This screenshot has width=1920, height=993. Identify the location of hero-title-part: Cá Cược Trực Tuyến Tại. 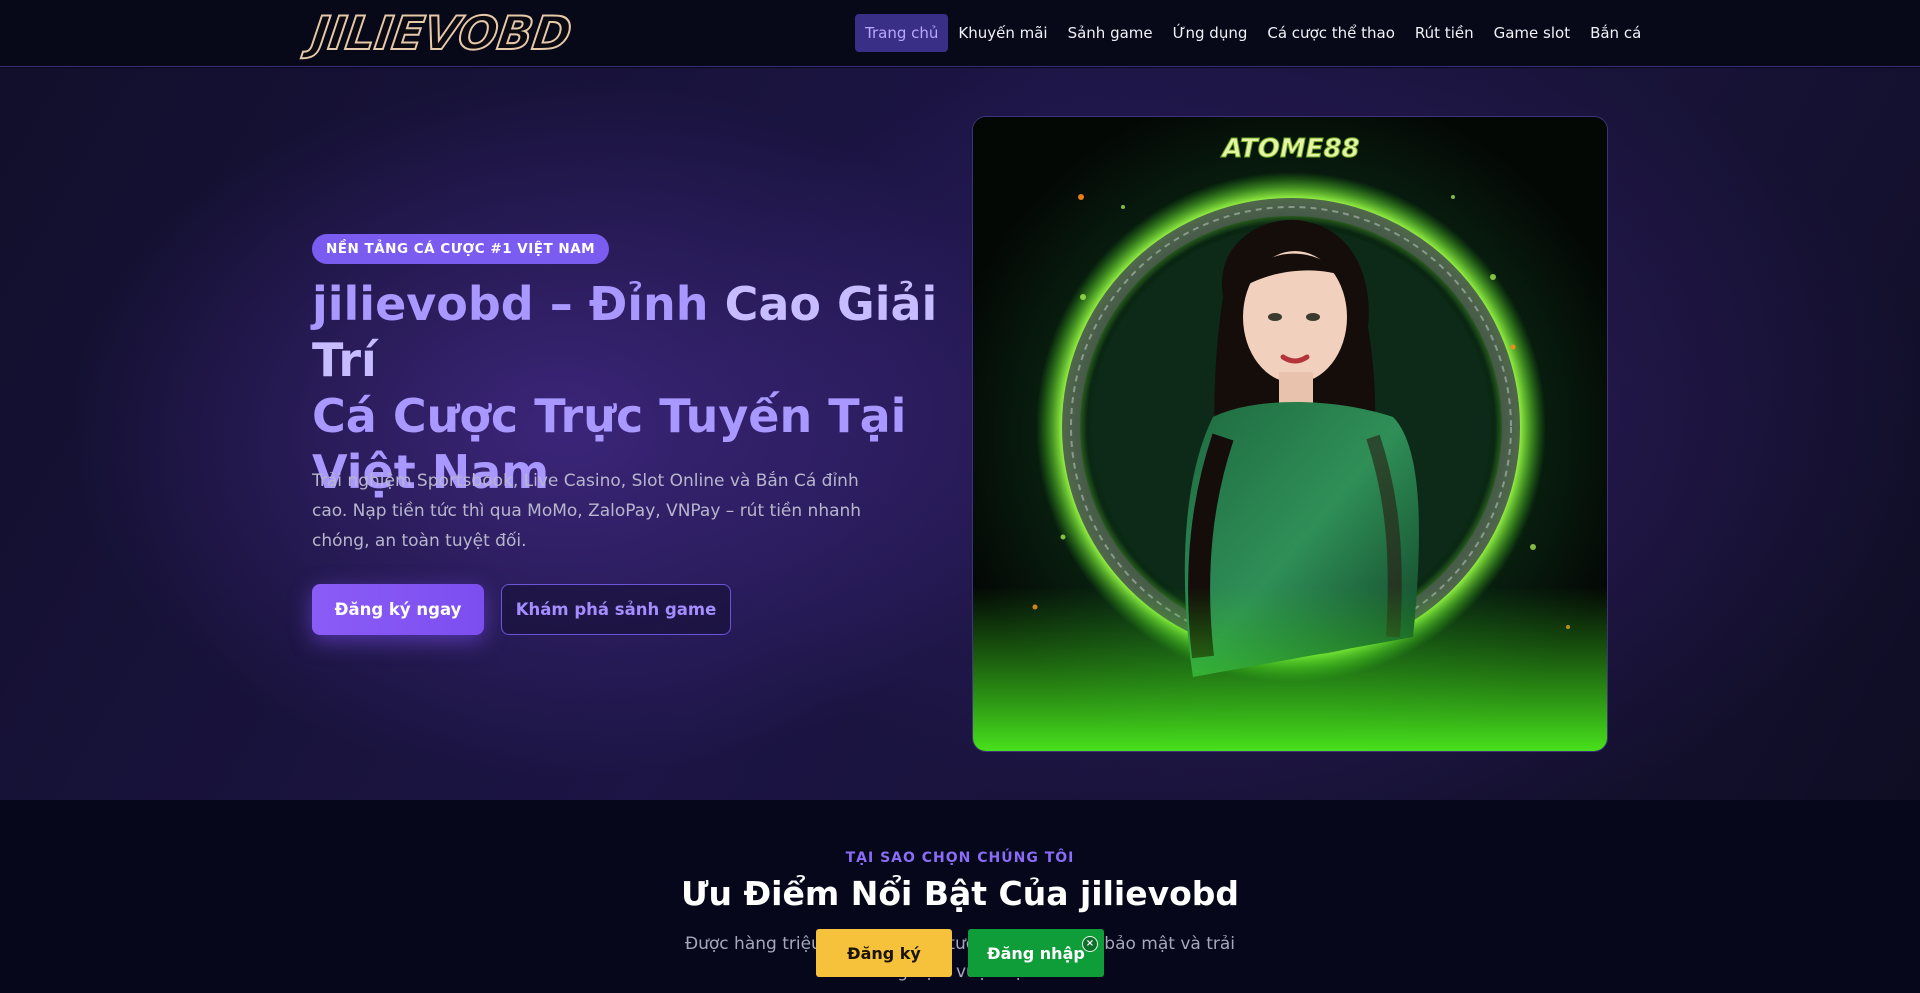
(609, 416).